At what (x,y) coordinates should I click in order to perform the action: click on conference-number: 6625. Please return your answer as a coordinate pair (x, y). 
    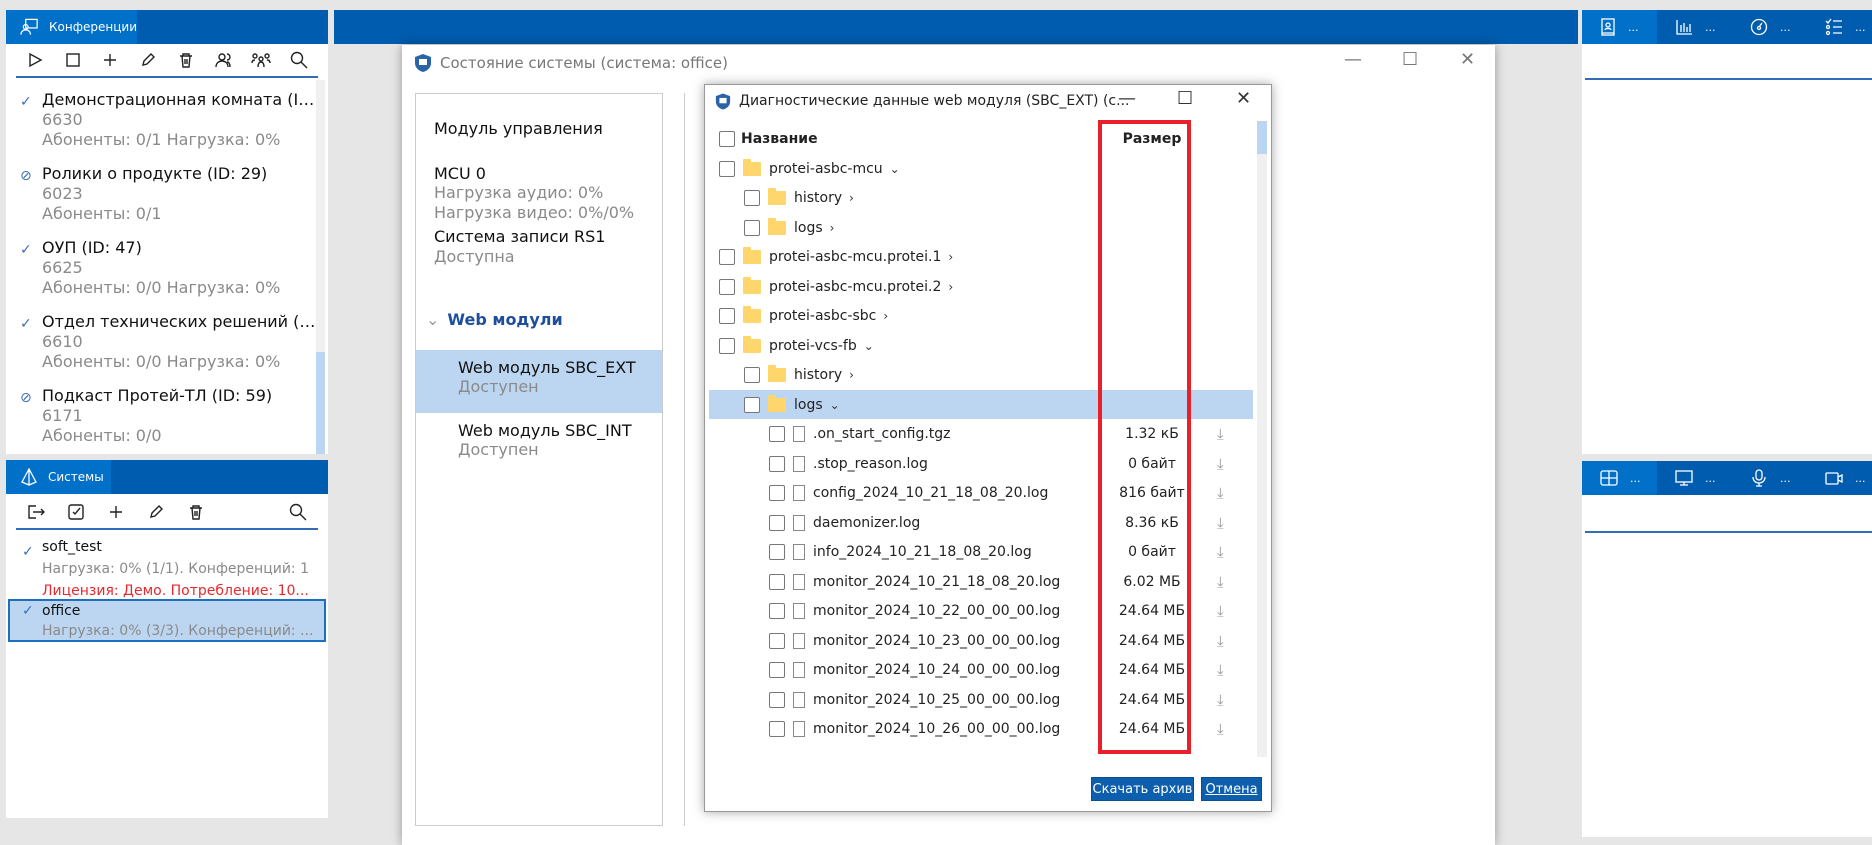
    Looking at the image, I should click on (62, 267).